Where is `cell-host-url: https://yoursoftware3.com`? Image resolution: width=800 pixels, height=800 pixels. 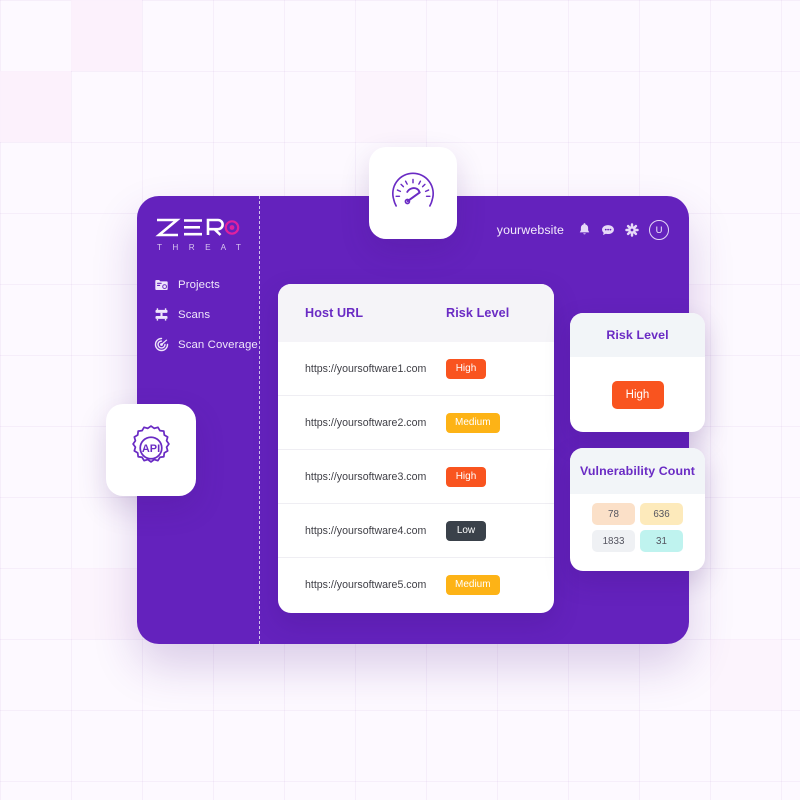
cell-host-url: https://yoursoftware3.com is located at coordinates (366, 476).